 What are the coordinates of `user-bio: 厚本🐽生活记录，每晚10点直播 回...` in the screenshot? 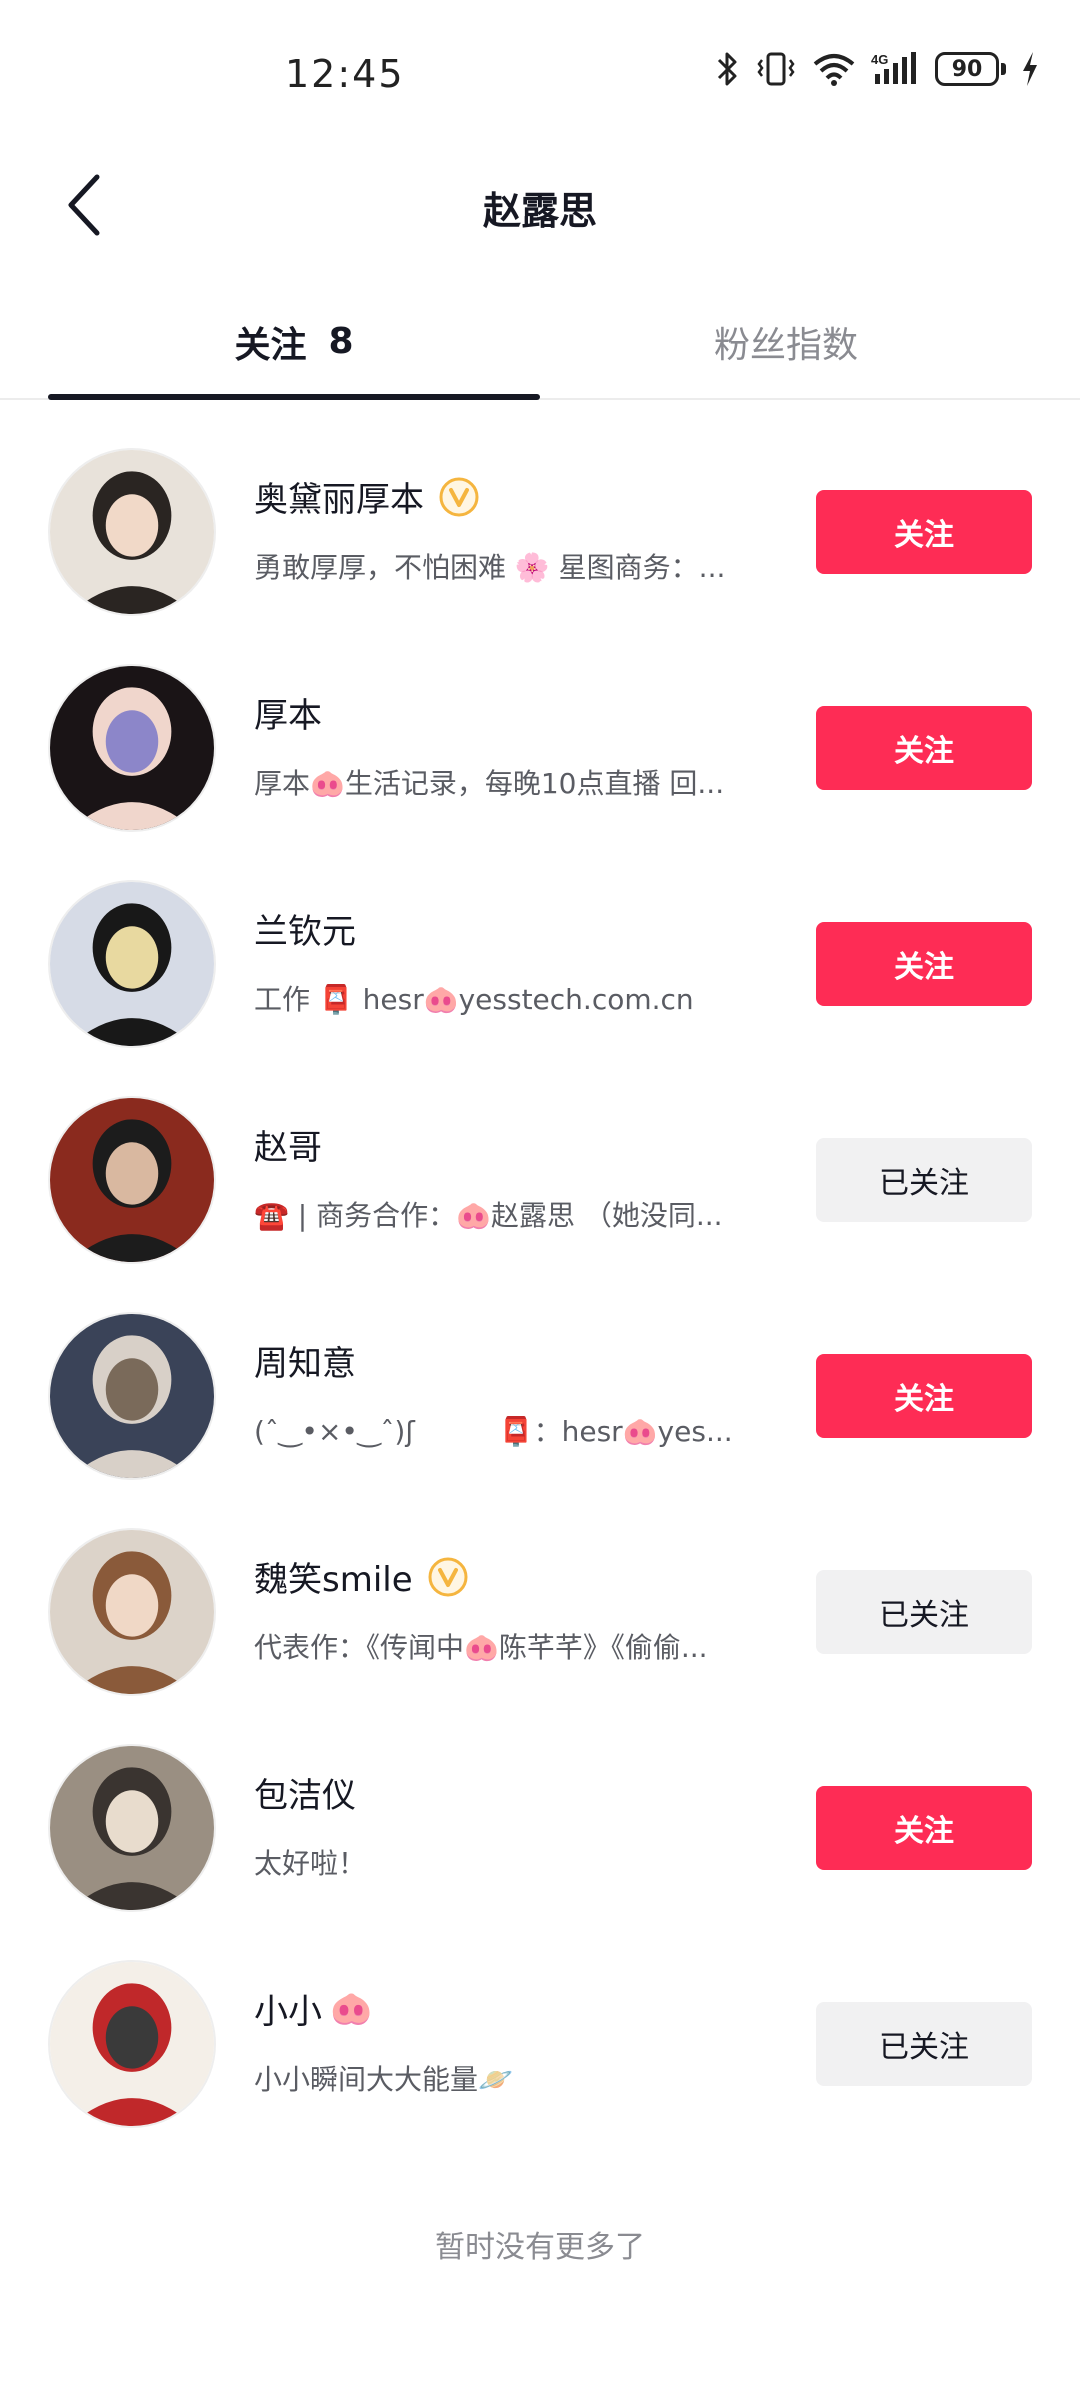 It's located at (489, 783).